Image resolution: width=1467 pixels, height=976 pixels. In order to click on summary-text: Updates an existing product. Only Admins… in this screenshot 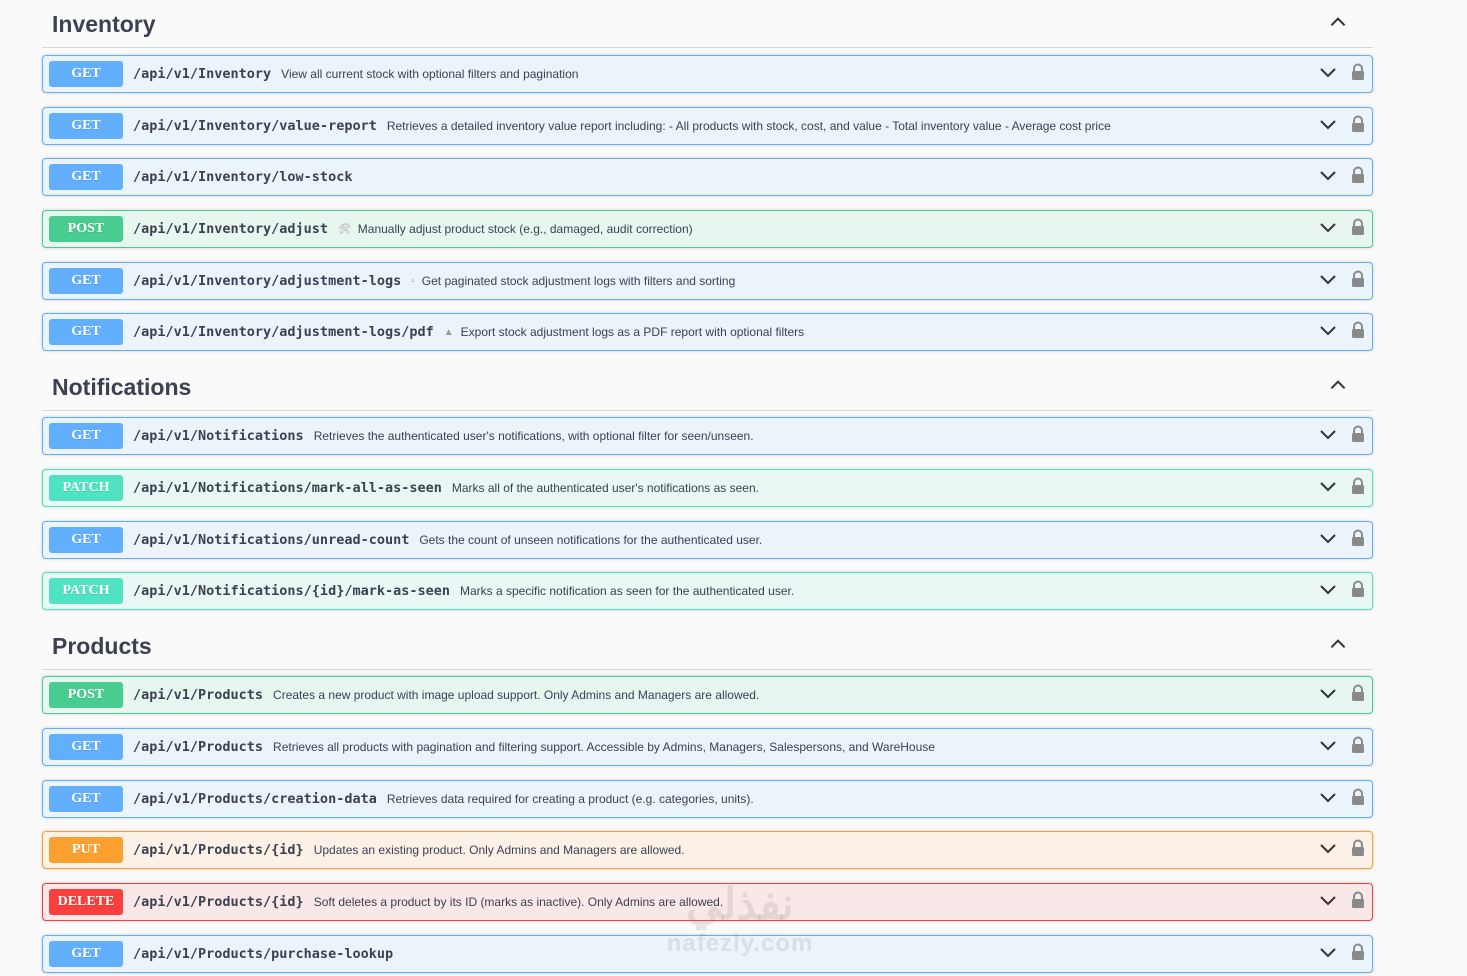, I will do `click(499, 850)`.